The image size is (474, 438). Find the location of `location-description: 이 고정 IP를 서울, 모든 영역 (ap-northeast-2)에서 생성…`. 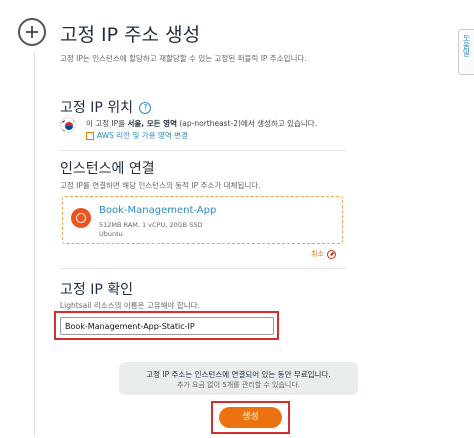

location-description: 이 고정 IP를 서울, 모든 영역 (ap-northeast-2)에서 생성… is located at coordinates (201, 123).